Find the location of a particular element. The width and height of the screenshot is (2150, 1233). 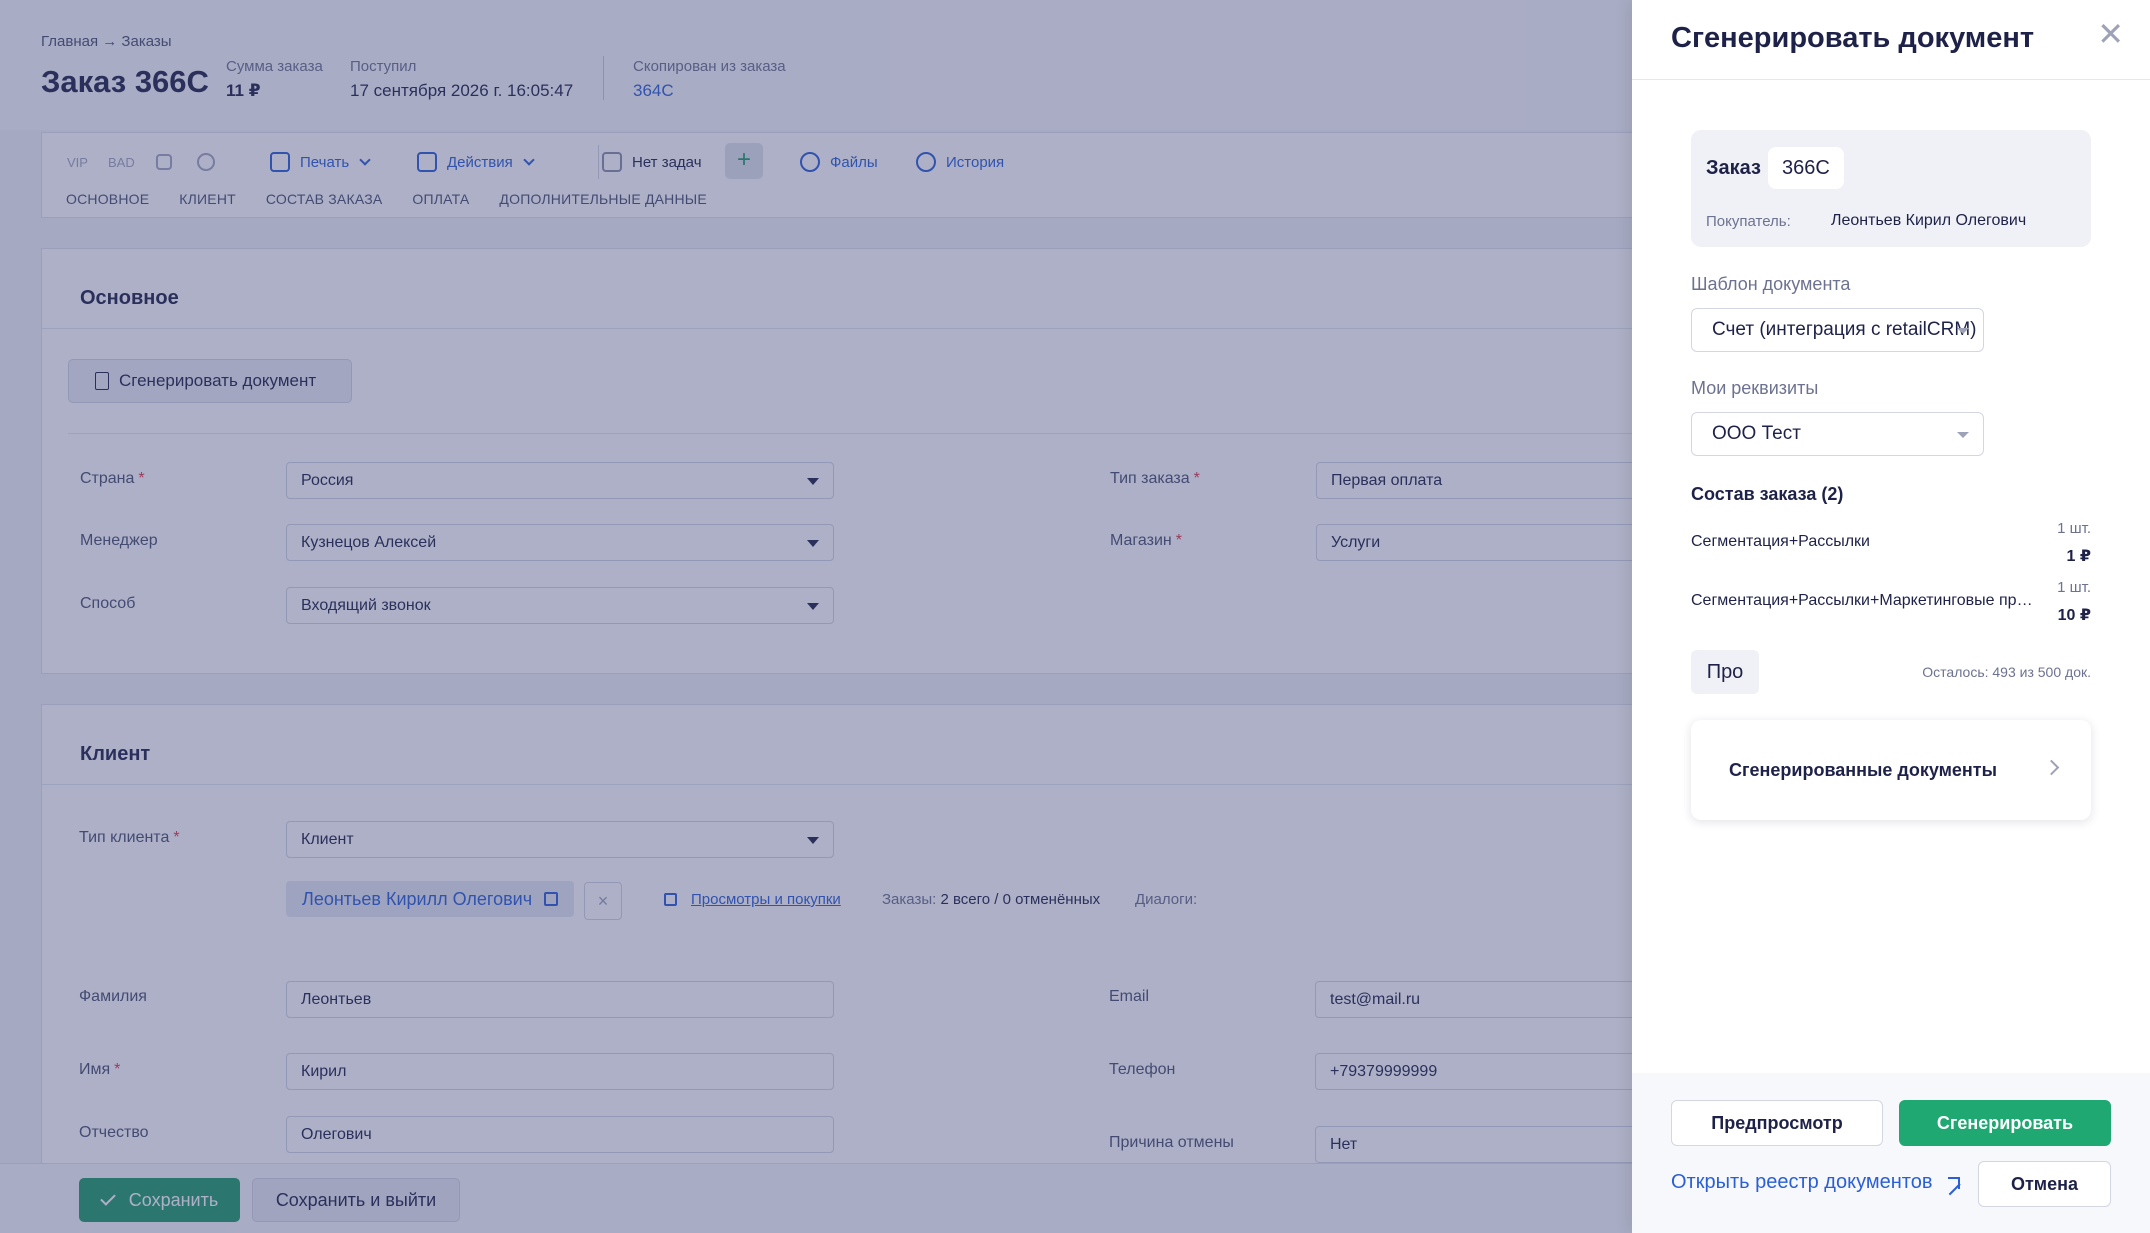

remaining-docs: Осталось: 493 из 500 док. is located at coordinates (2006, 672).